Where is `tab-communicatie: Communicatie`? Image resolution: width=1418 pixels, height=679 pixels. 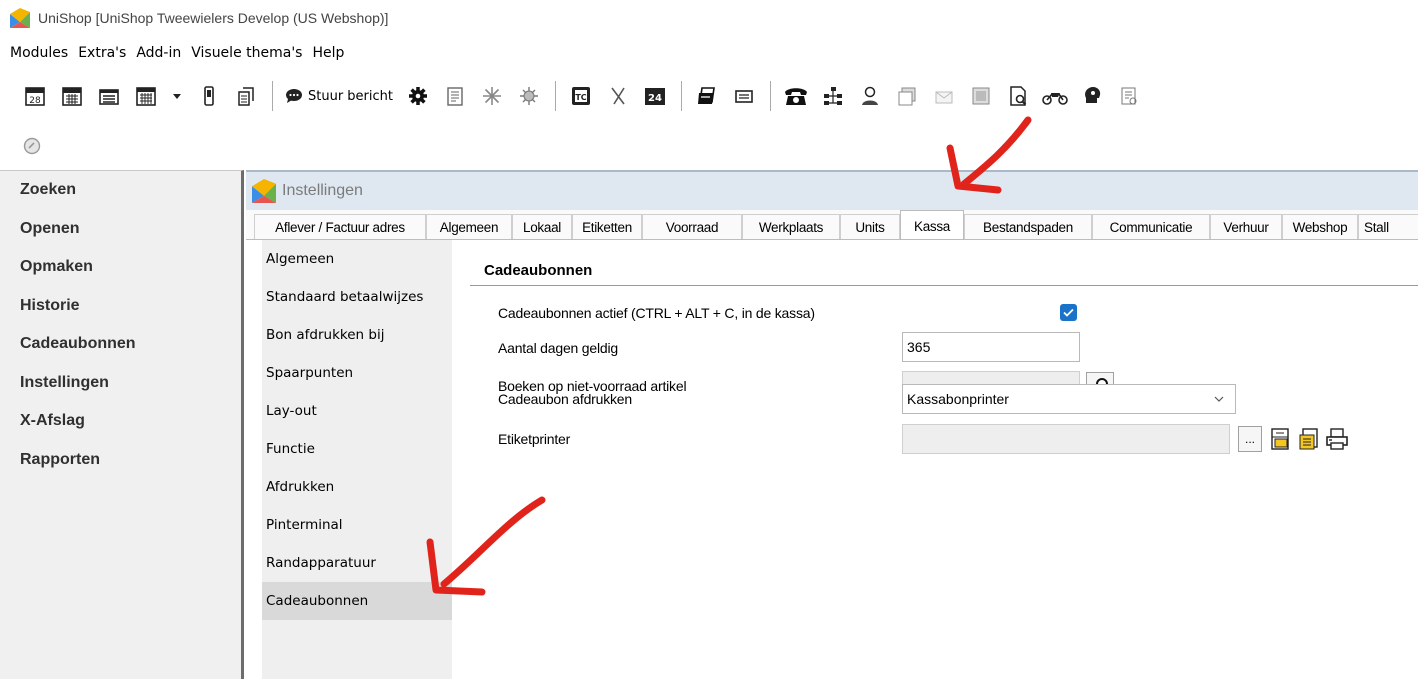 tab-communicatie: Communicatie is located at coordinates (1151, 226).